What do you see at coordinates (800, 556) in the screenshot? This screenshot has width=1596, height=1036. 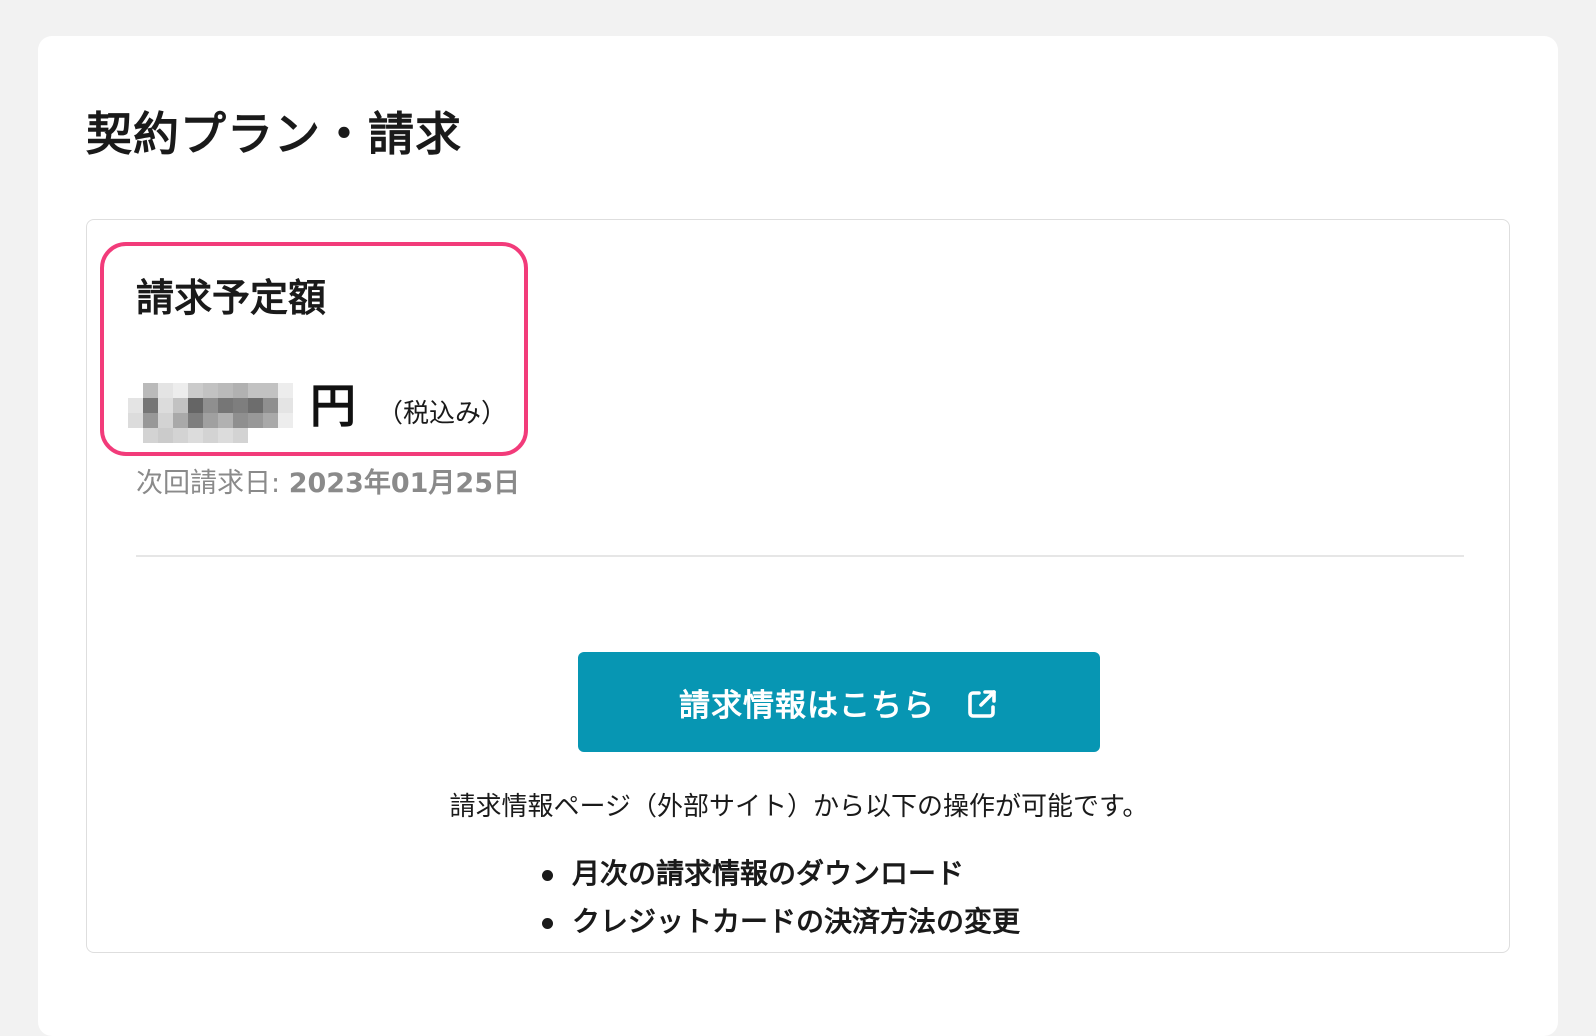 I see `section-divider` at bounding box center [800, 556].